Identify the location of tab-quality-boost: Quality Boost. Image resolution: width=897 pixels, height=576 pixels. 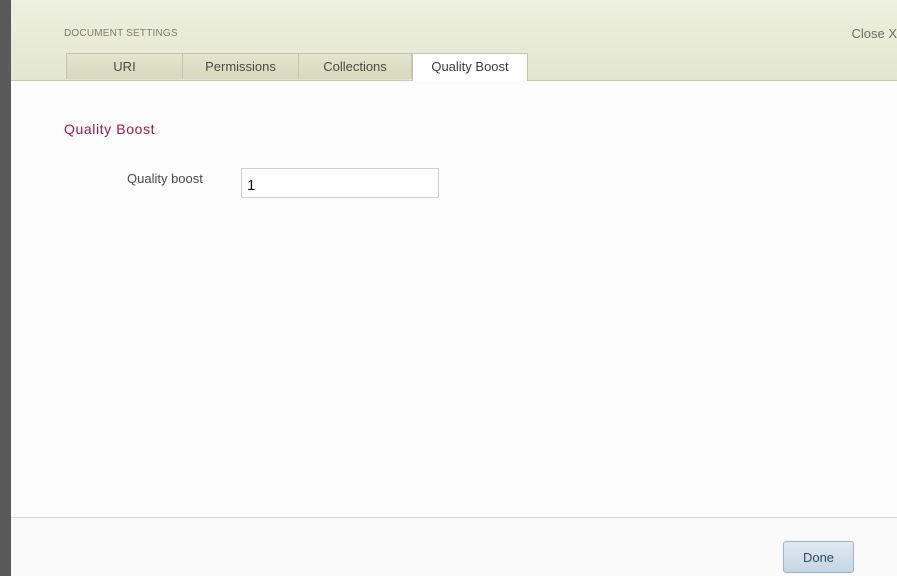
(470, 67).